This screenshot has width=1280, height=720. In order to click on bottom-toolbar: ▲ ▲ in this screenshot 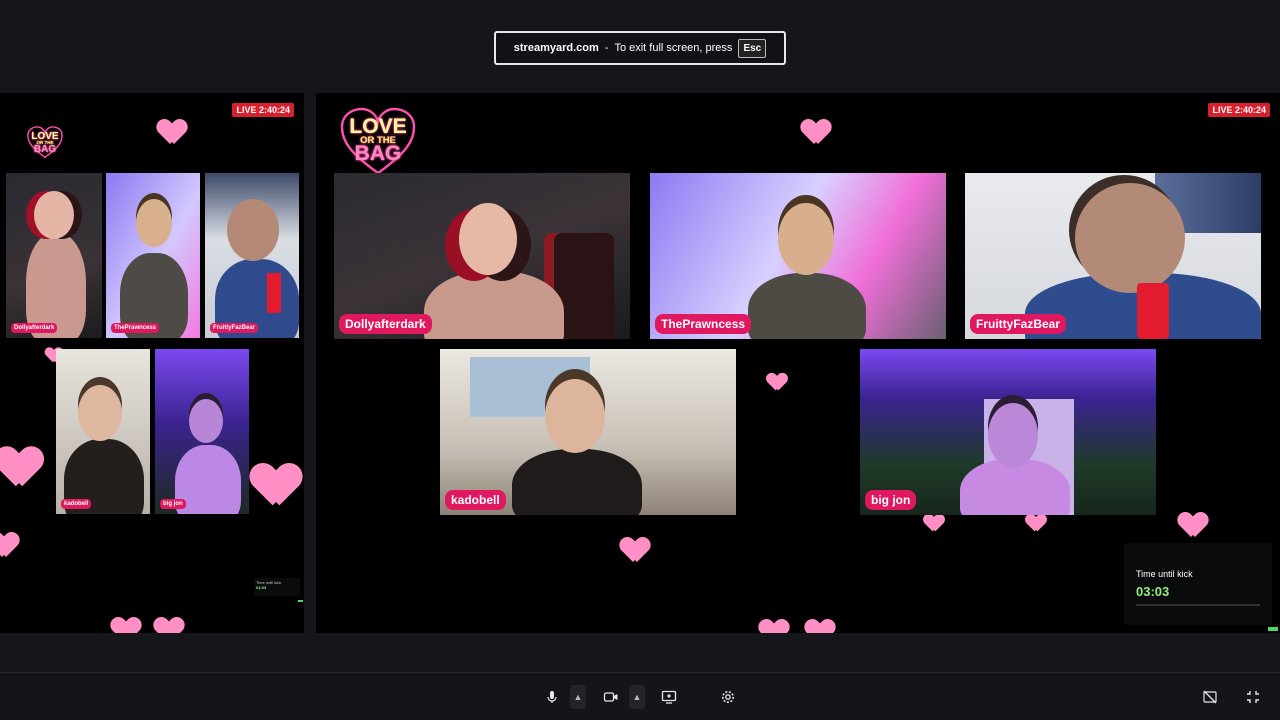, I will do `click(640, 696)`.